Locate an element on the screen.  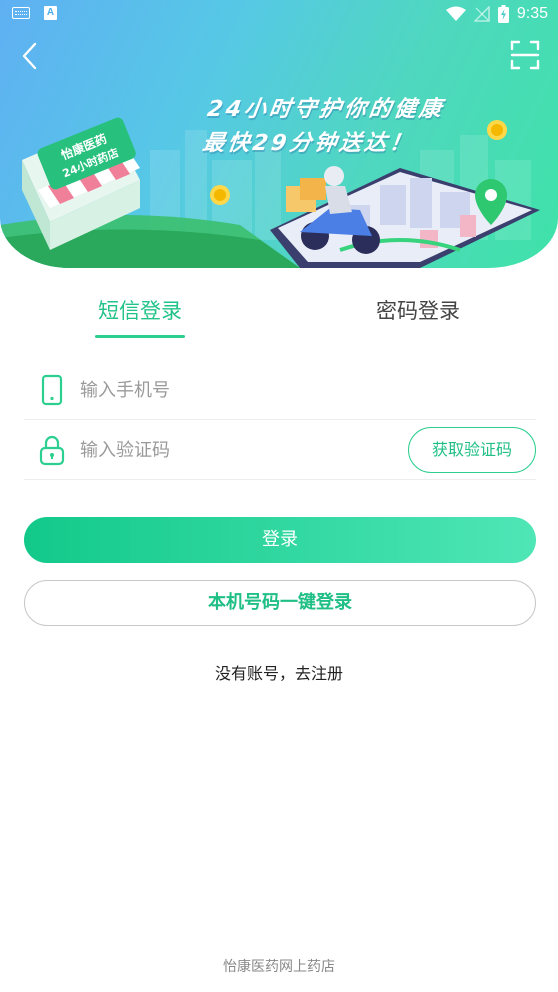
clock: 9:35 is located at coordinates (532, 13).